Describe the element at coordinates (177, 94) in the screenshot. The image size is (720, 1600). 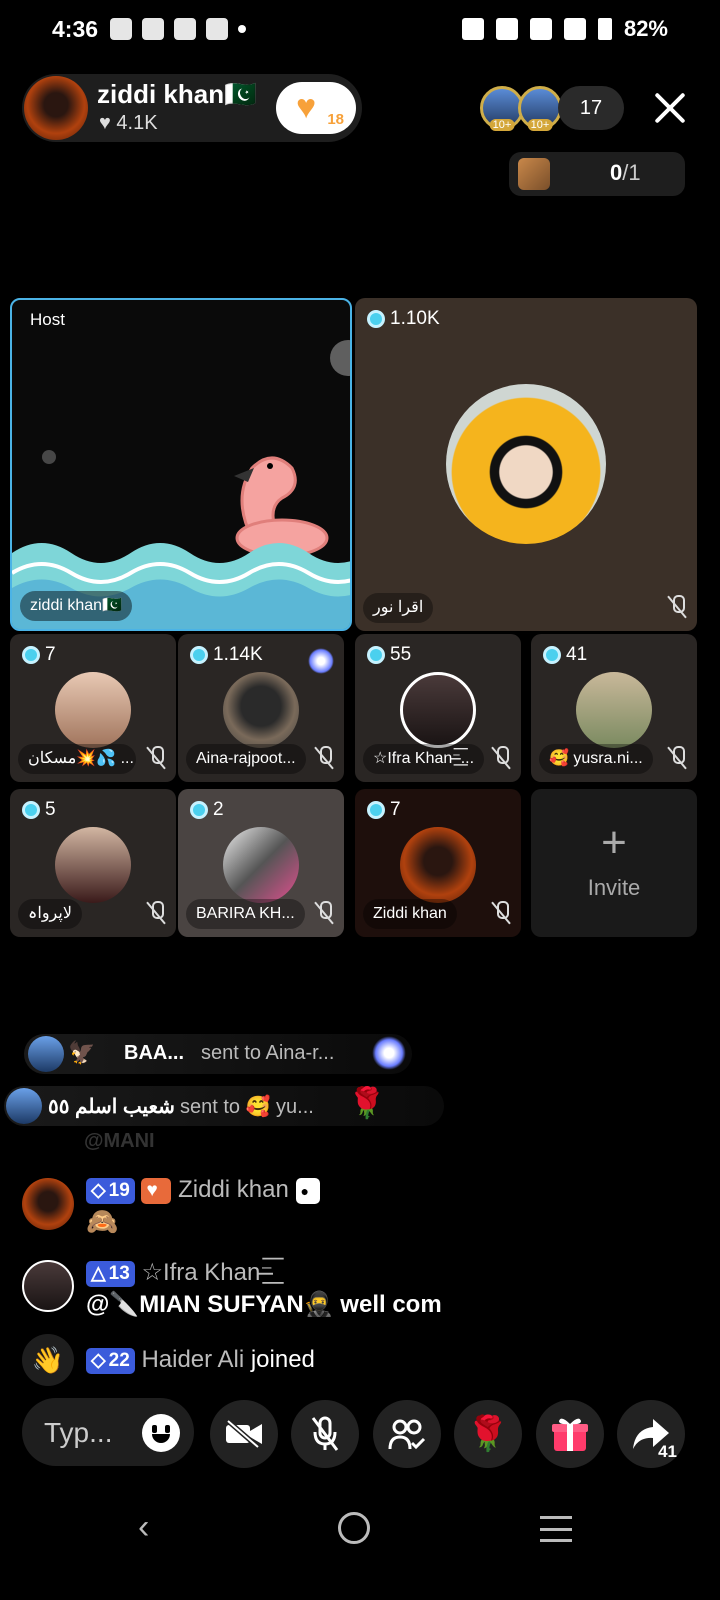
I see `host-name: ziddi khan🇵🇰` at that location.